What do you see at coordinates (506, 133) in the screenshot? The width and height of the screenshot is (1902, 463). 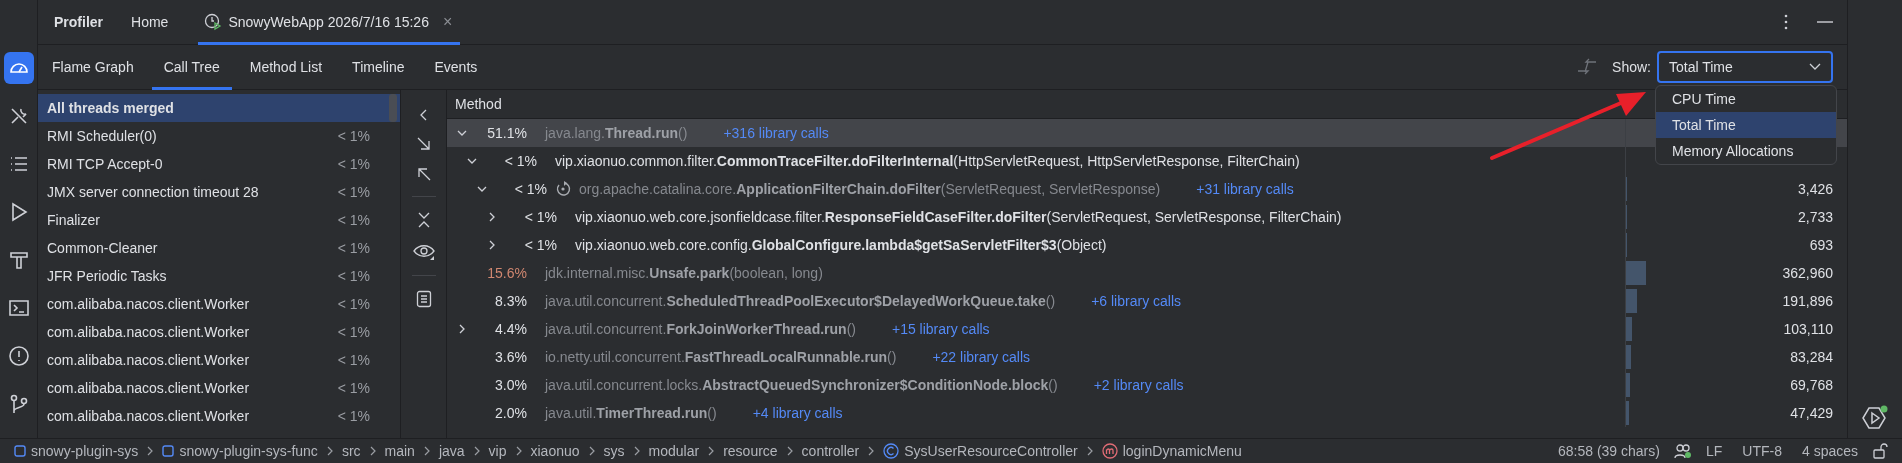 I see `percent-text: 51.1%` at bounding box center [506, 133].